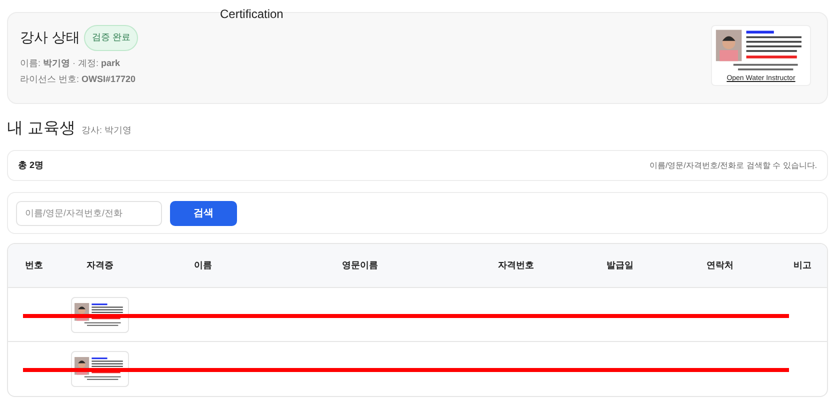  I want to click on account-info: 이름: 박기영 · 계정: park, so click(71, 63).